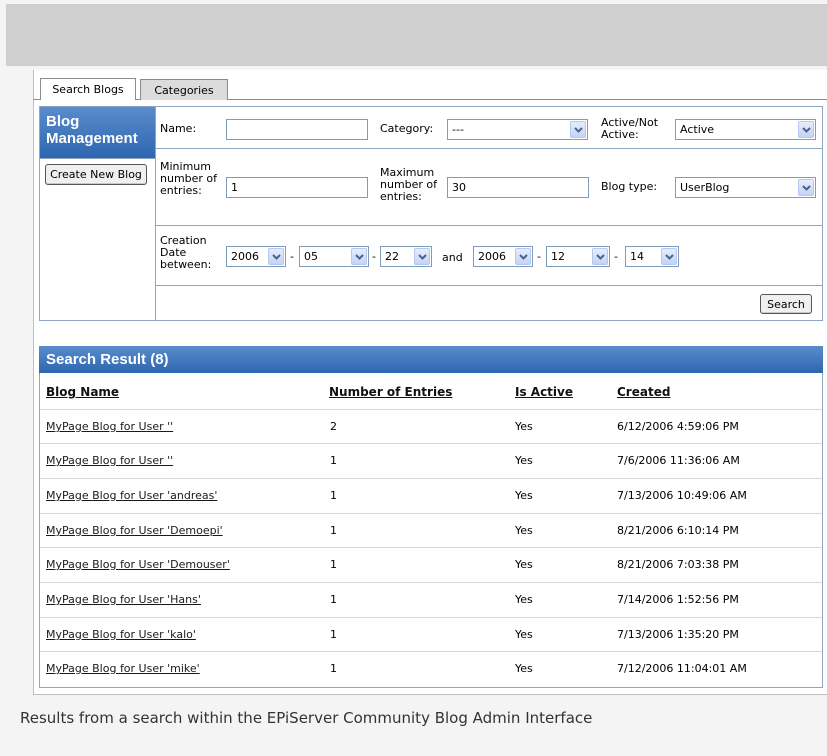 The width and height of the screenshot is (827, 756). What do you see at coordinates (96, 174) in the screenshot?
I see `create-new-blog-button: Create New Blog` at bounding box center [96, 174].